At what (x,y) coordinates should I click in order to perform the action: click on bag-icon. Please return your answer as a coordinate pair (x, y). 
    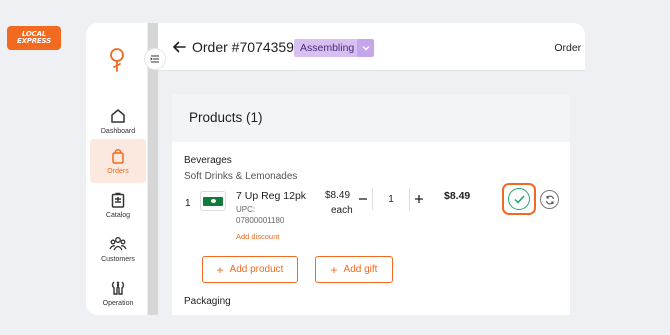
    Looking at the image, I should click on (118, 156).